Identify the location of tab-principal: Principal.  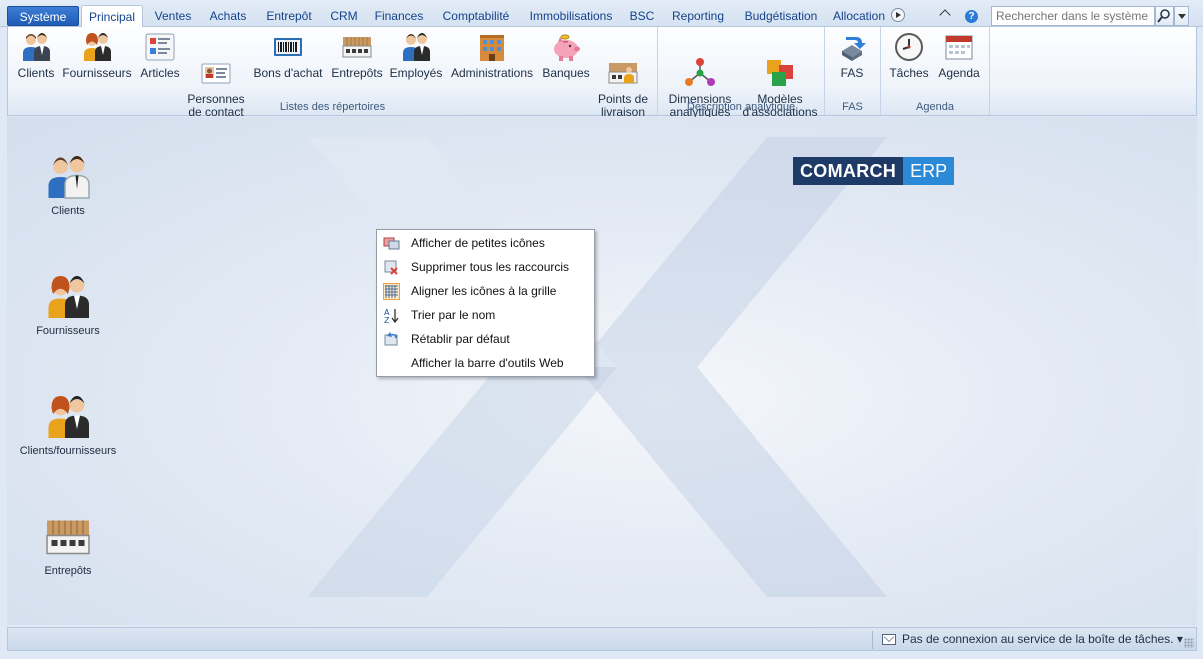
(112, 16).